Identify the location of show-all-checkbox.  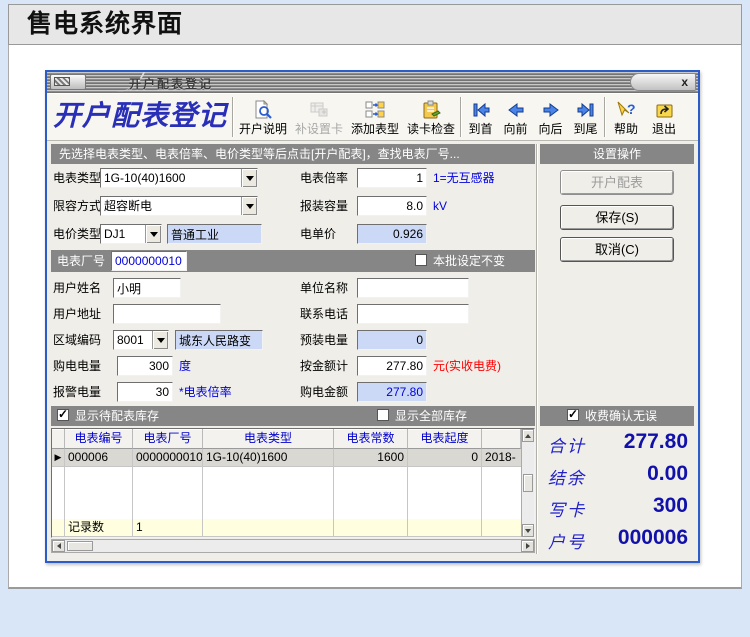
(383, 415).